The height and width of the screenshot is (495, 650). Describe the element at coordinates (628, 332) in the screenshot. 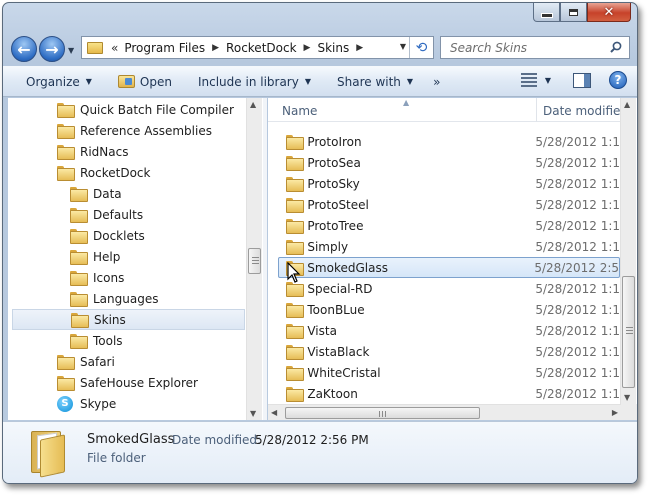

I see `content-scroll-thumb` at that location.